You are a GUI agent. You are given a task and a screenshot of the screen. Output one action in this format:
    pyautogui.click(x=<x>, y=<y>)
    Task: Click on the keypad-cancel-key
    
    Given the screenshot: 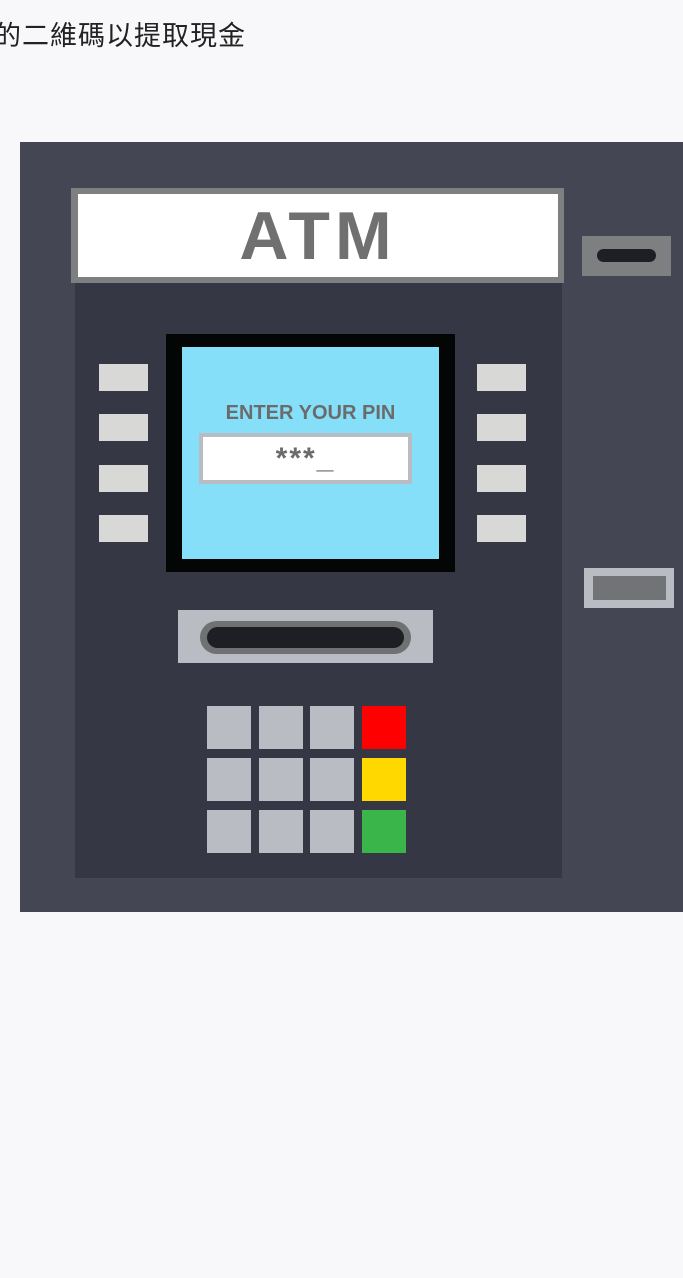 What is the action you would take?
    pyautogui.click(x=384, y=727)
    